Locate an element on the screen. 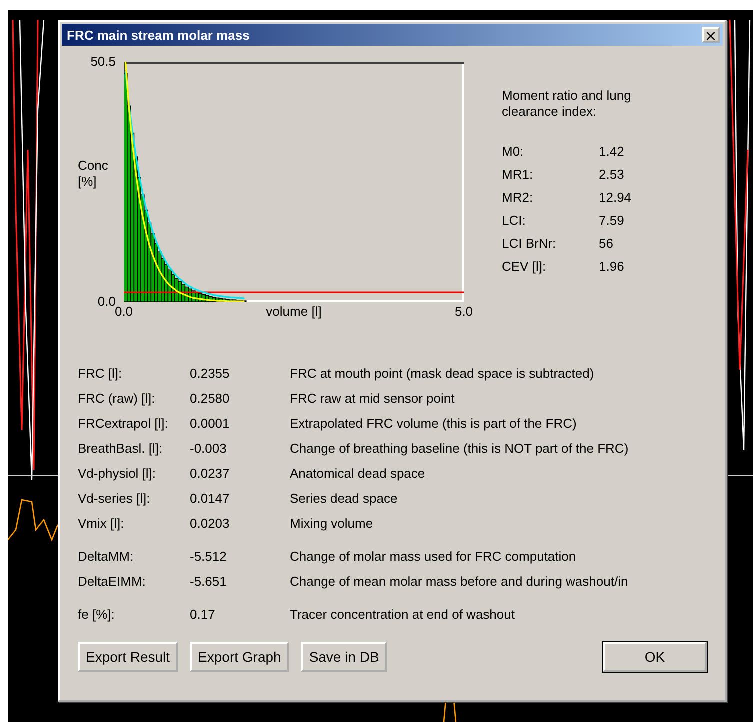  result-value: 0.0203 is located at coordinates (210, 523).